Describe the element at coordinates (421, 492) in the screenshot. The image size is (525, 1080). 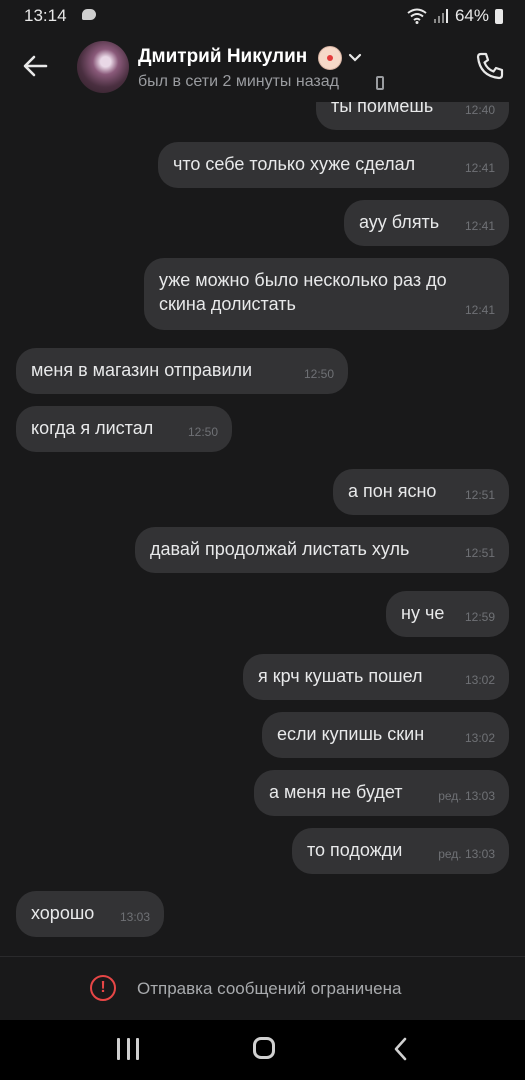
I see `message-bubble: а пон ясно 12:51` at that location.